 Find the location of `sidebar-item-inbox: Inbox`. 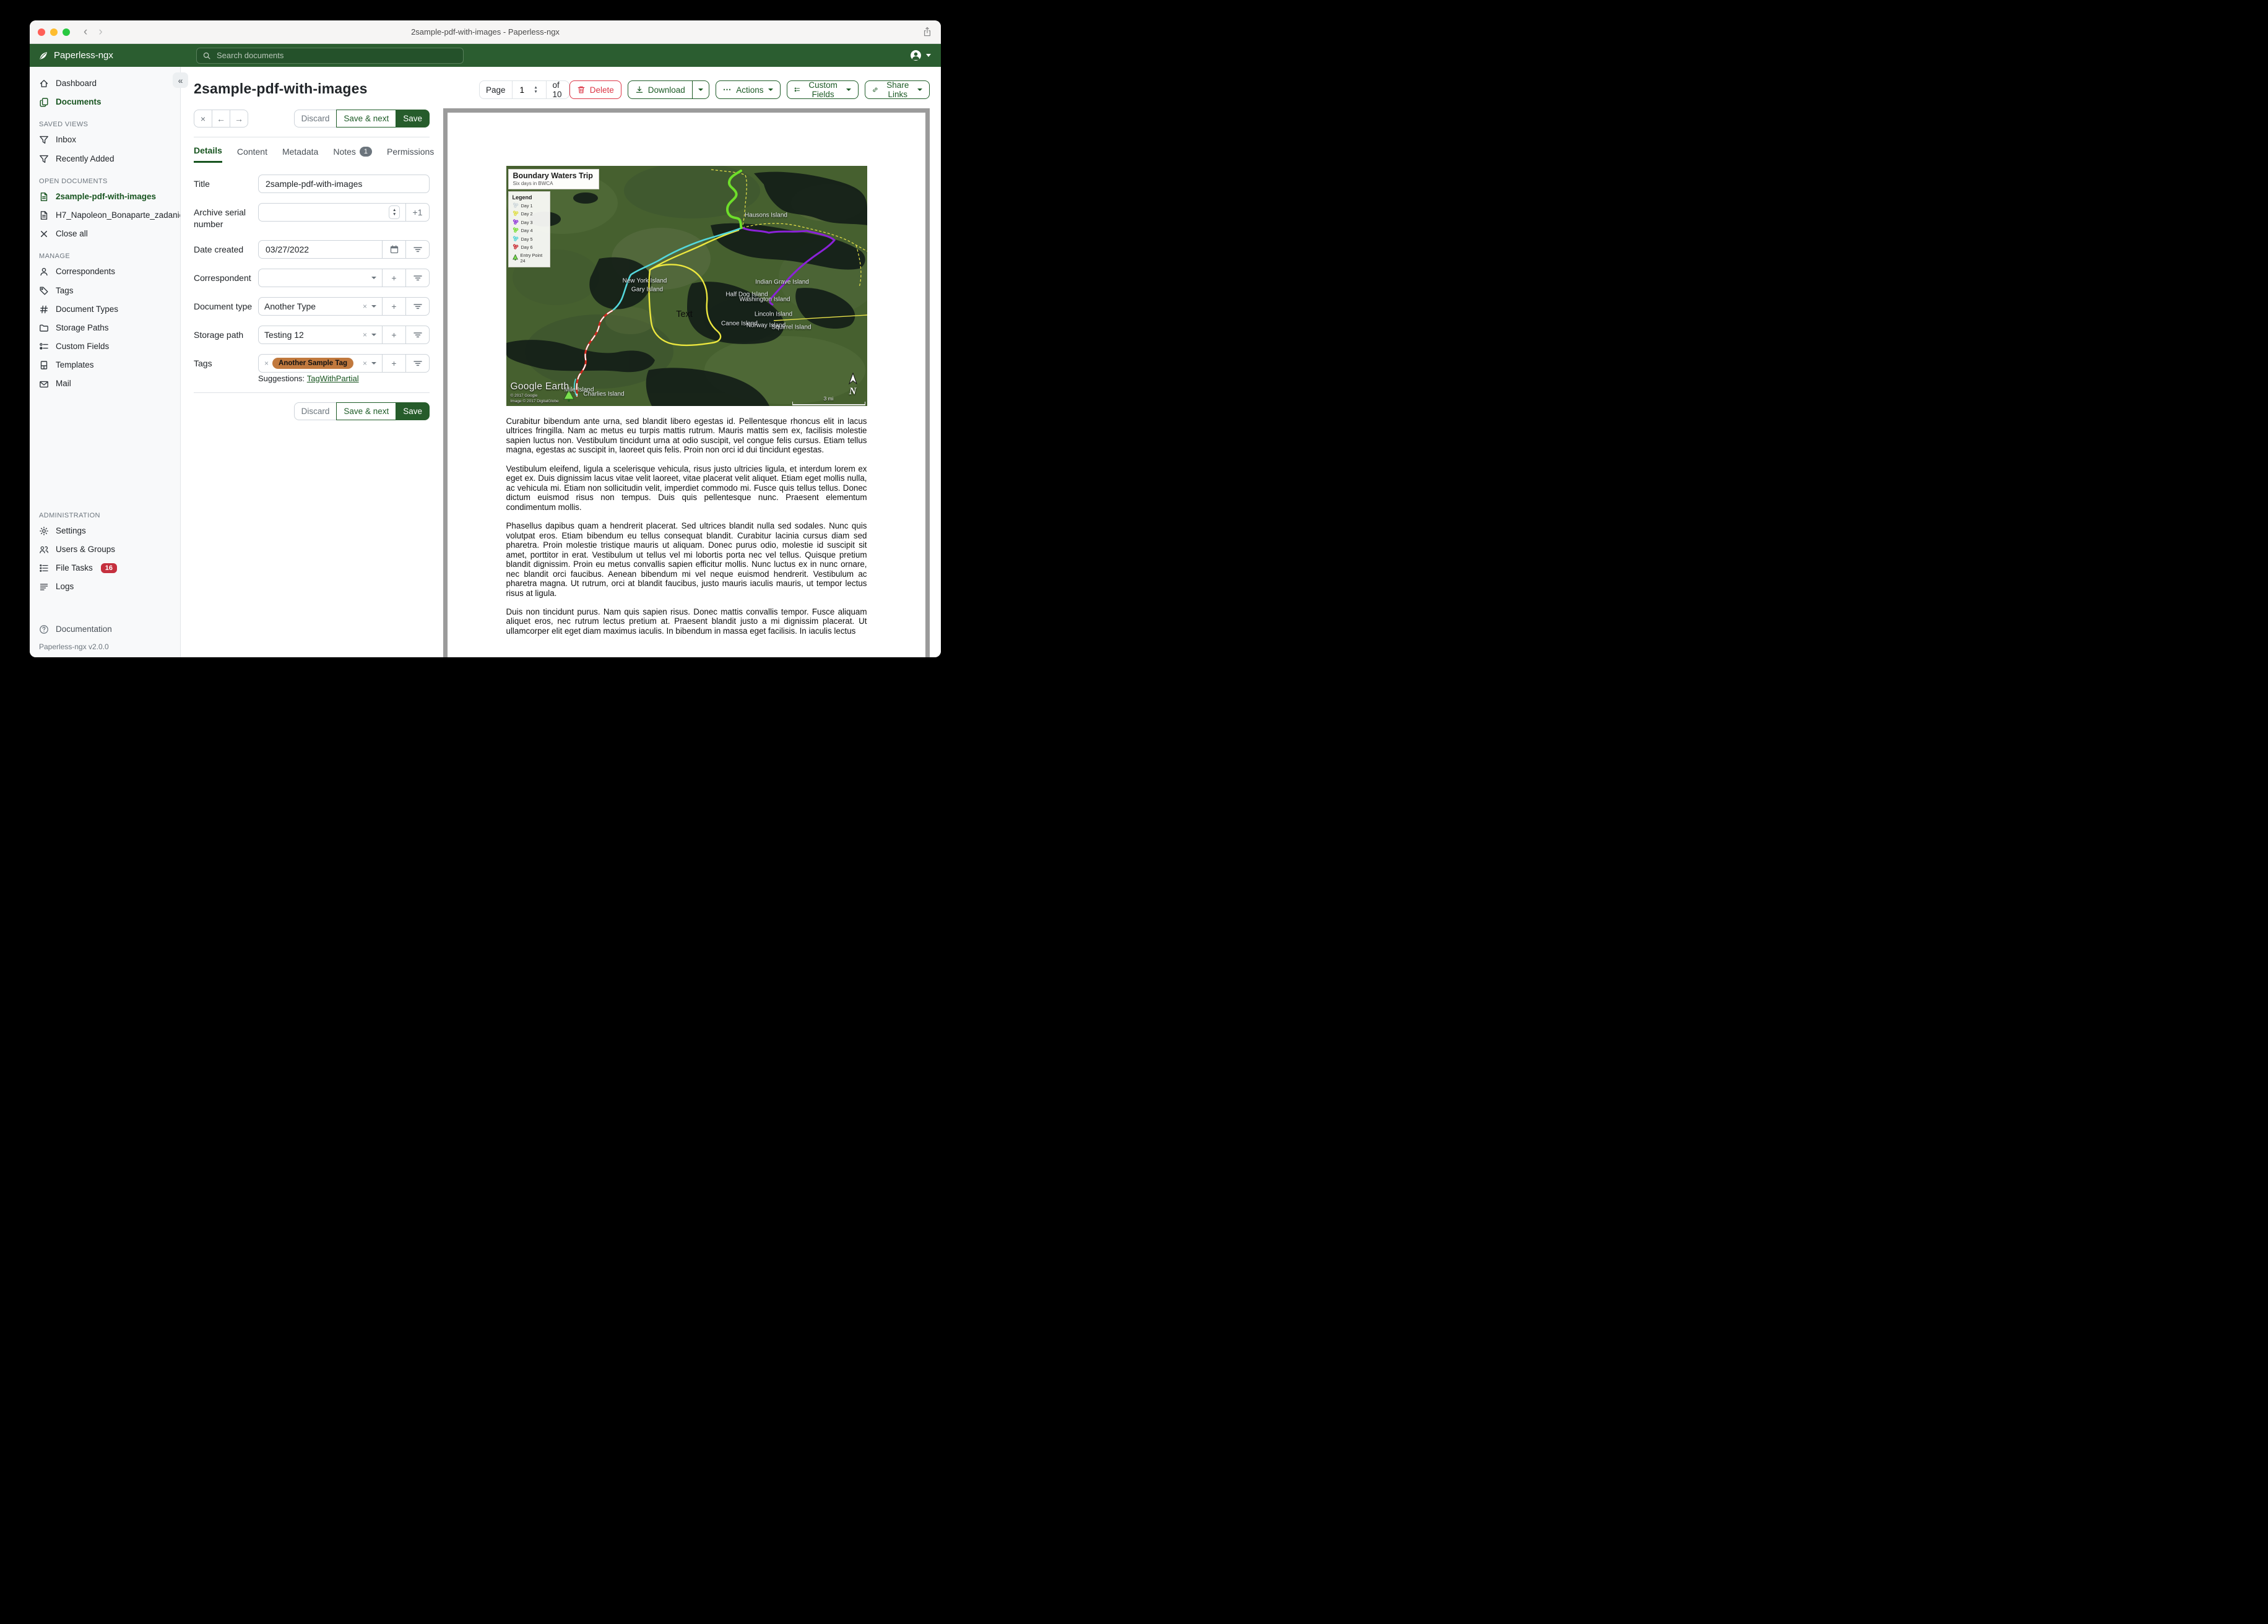

sidebar-item-inbox: Inbox is located at coordinates (105, 140).